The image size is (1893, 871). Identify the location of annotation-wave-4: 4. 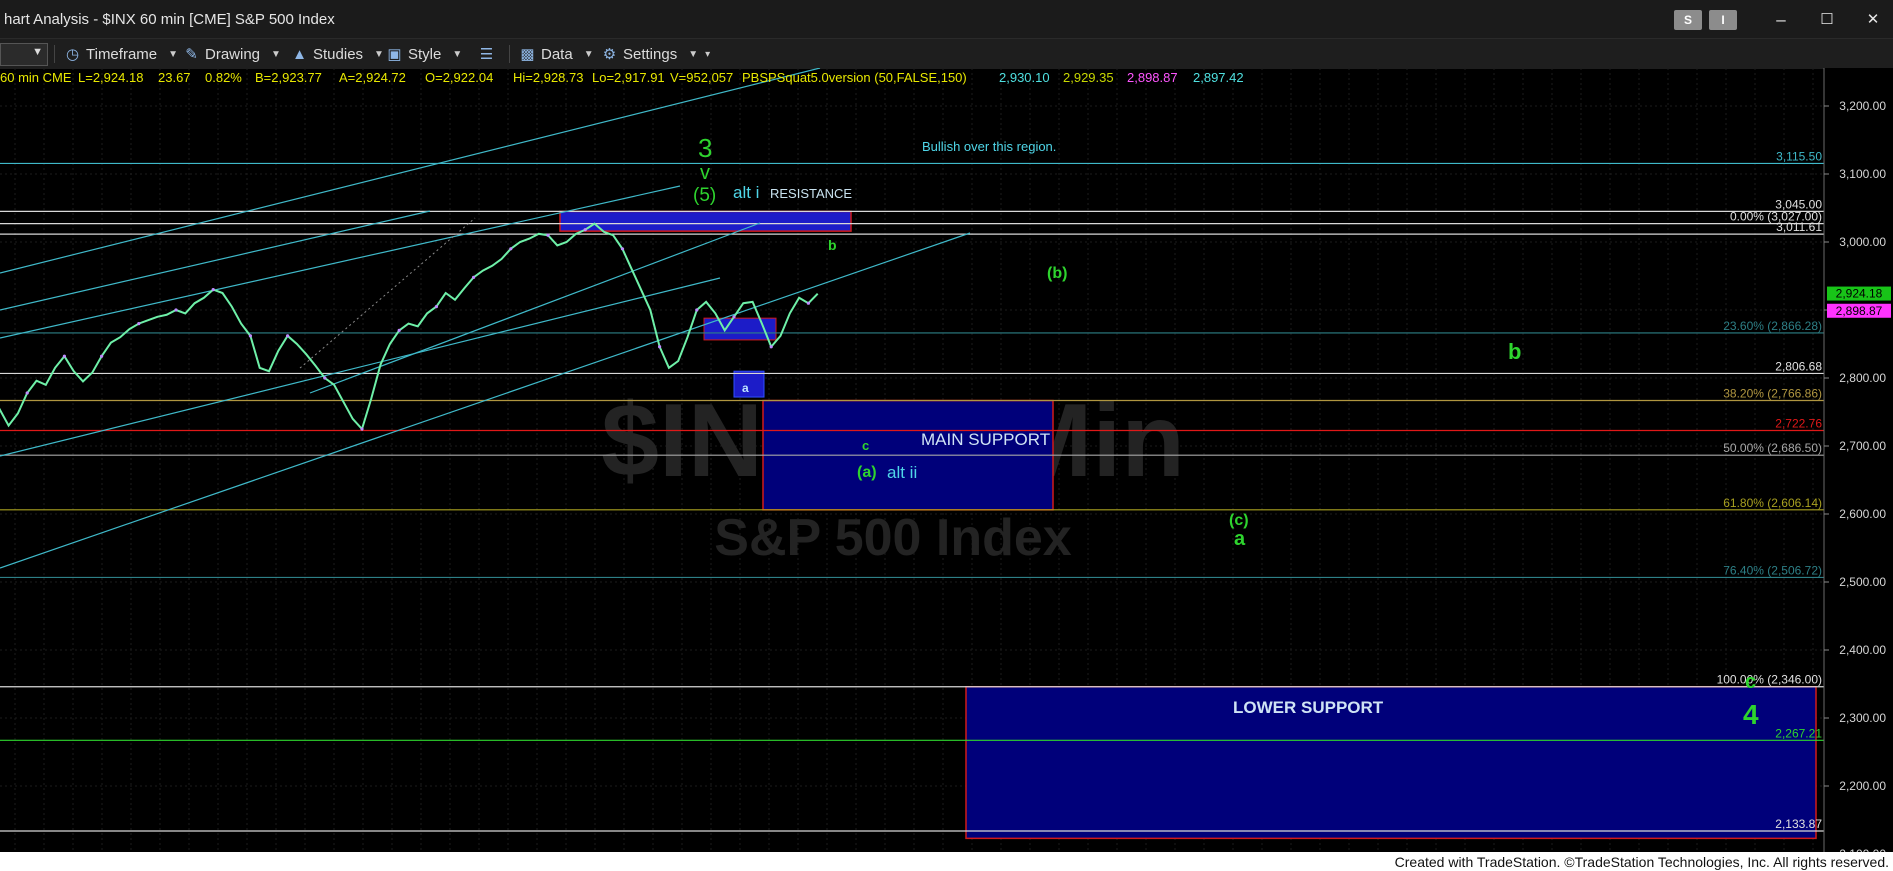
(1751, 714).